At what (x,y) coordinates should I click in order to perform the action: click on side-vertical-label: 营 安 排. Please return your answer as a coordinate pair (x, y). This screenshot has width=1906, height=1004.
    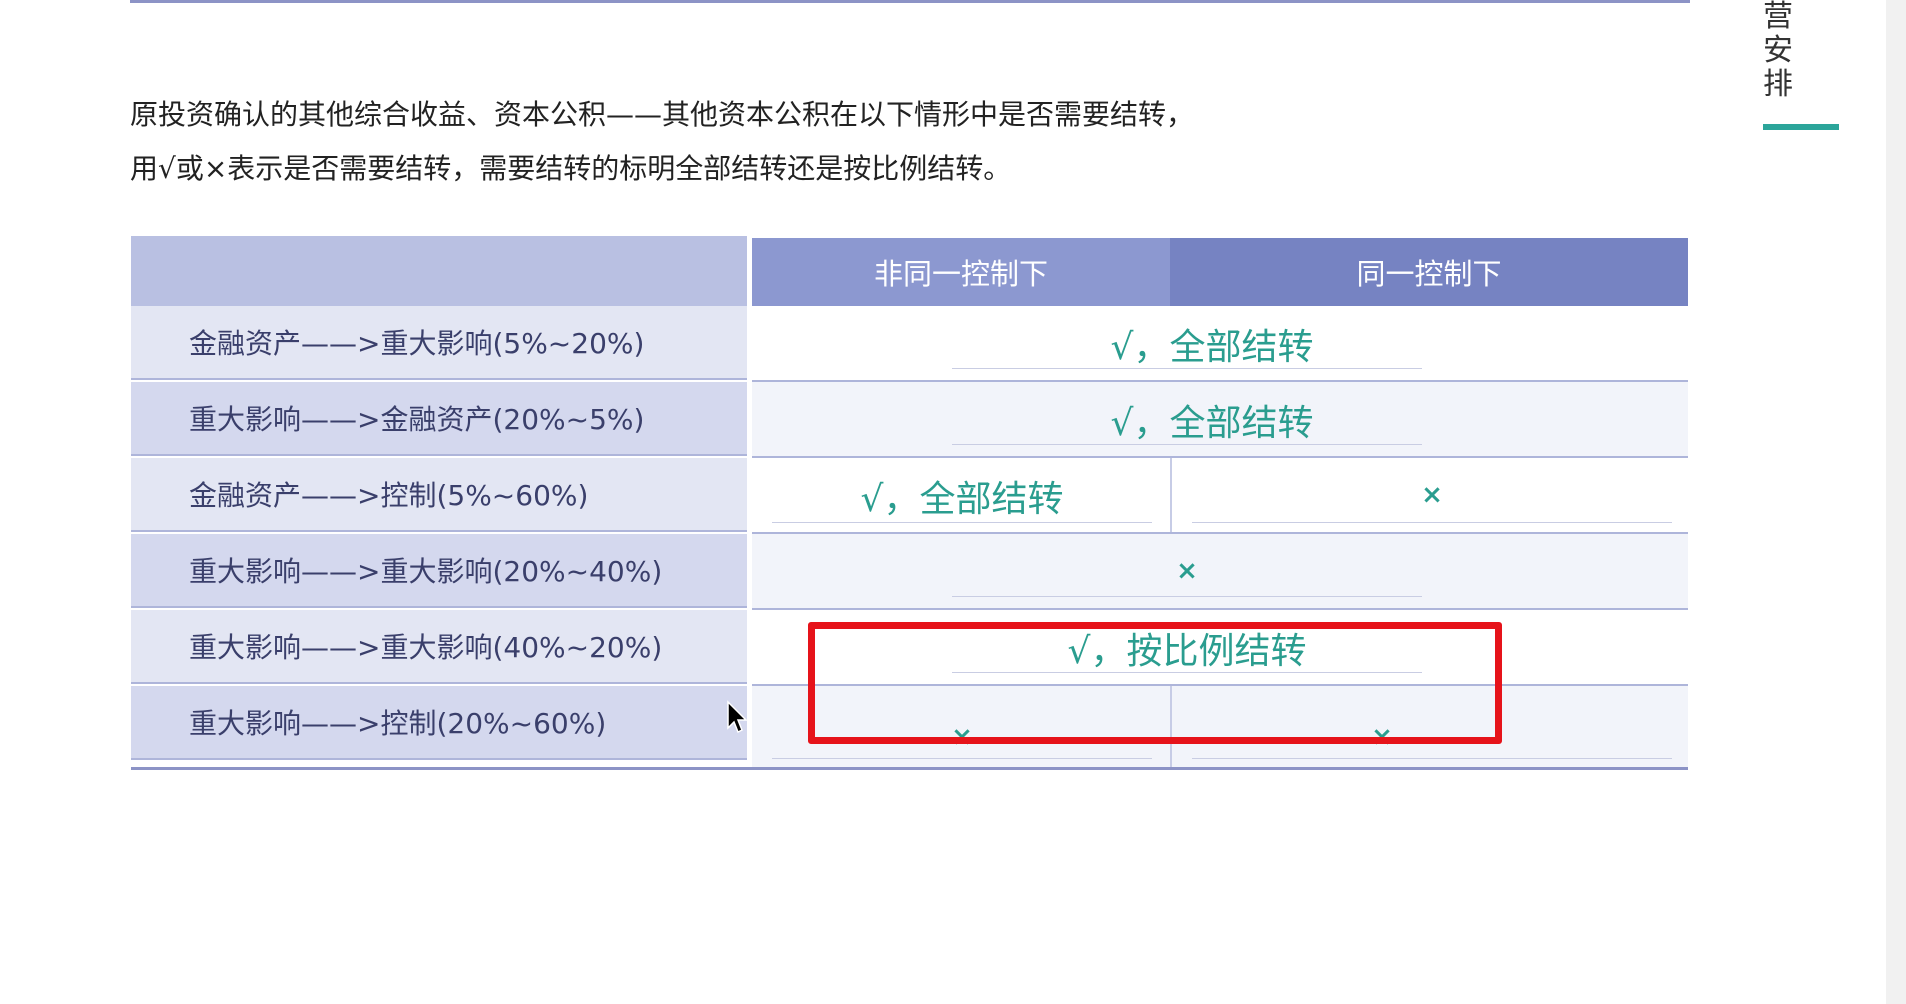
    Looking at the image, I should click on (1778, 51).